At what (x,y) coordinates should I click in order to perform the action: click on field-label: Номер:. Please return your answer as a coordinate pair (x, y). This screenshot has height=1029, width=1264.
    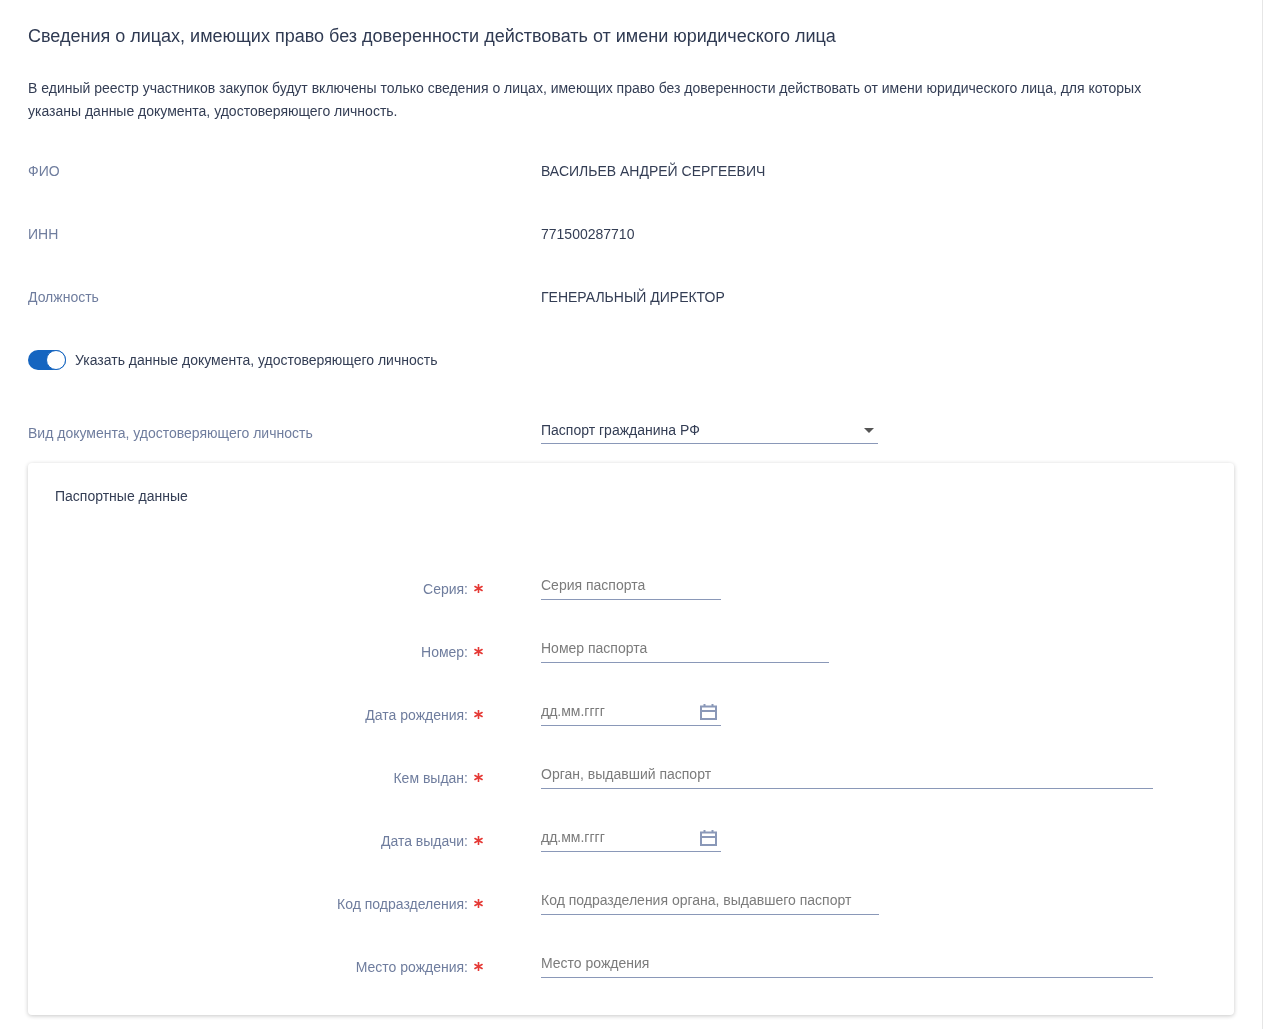
    Looking at the image, I should click on (444, 651).